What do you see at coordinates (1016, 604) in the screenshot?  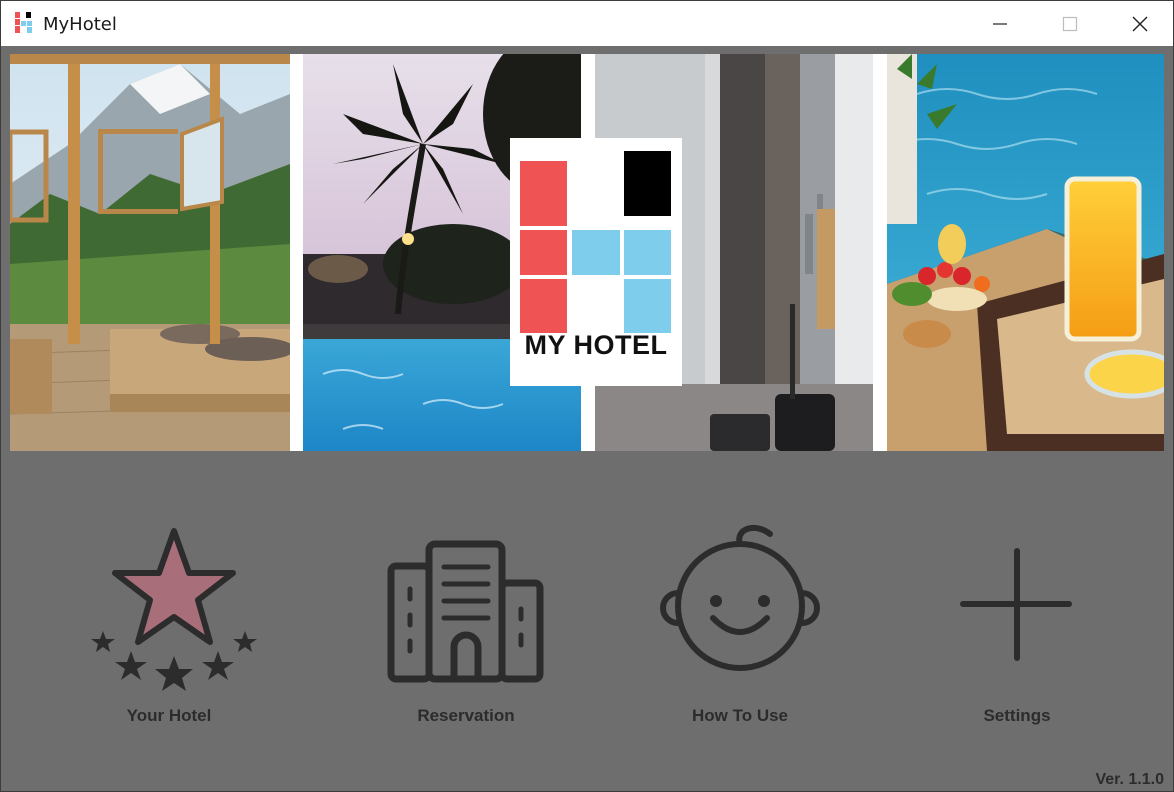 I see `plus-icon` at bounding box center [1016, 604].